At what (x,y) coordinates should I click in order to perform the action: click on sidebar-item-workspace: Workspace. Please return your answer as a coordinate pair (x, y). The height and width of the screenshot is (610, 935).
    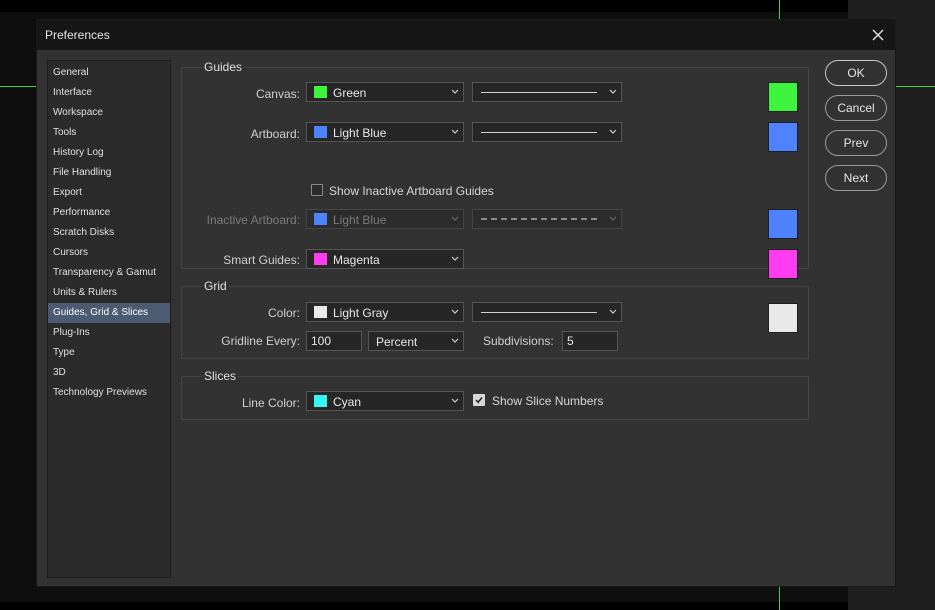
    Looking at the image, I should click on (109, 113).